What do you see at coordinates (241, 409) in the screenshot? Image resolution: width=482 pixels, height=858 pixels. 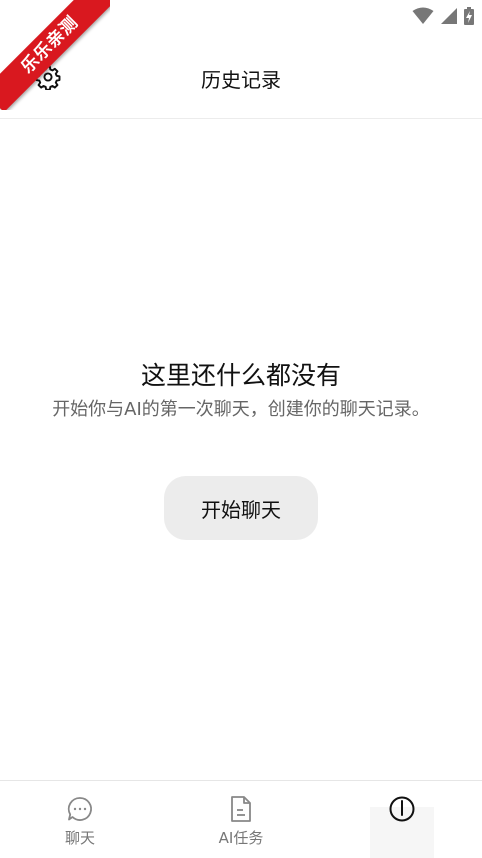 I see `empty-state-description: 开始你与AI的第一次聊天，创建你的聊天记录。` at bounding box center [241, 409].